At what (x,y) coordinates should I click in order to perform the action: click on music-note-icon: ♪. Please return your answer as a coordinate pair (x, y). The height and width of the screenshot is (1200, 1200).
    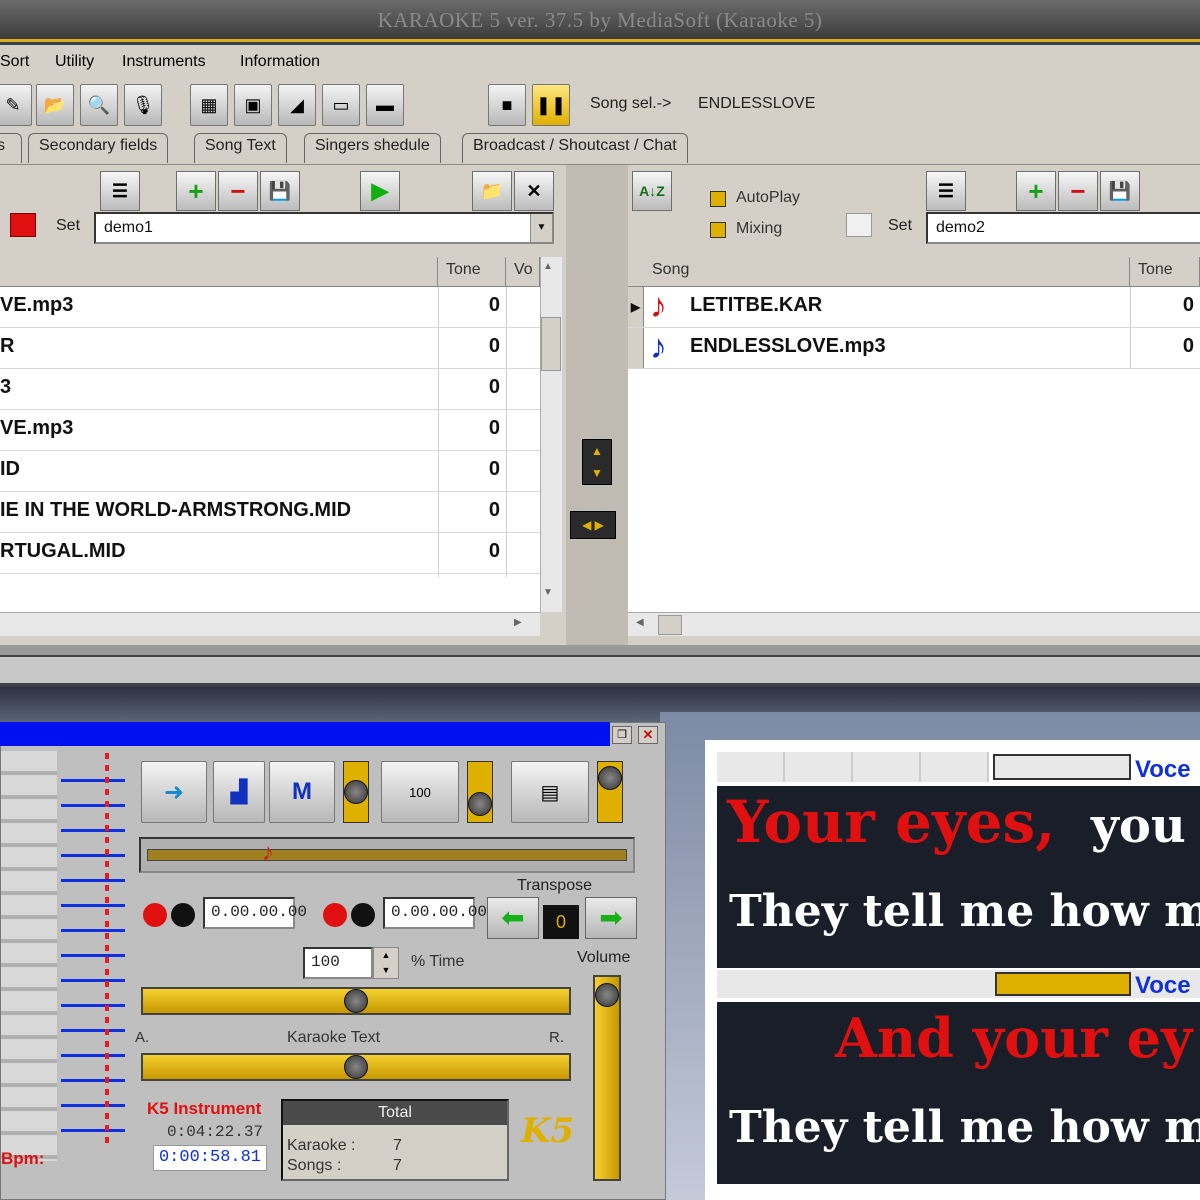
    Looking at the image, I should click on (268, 853).